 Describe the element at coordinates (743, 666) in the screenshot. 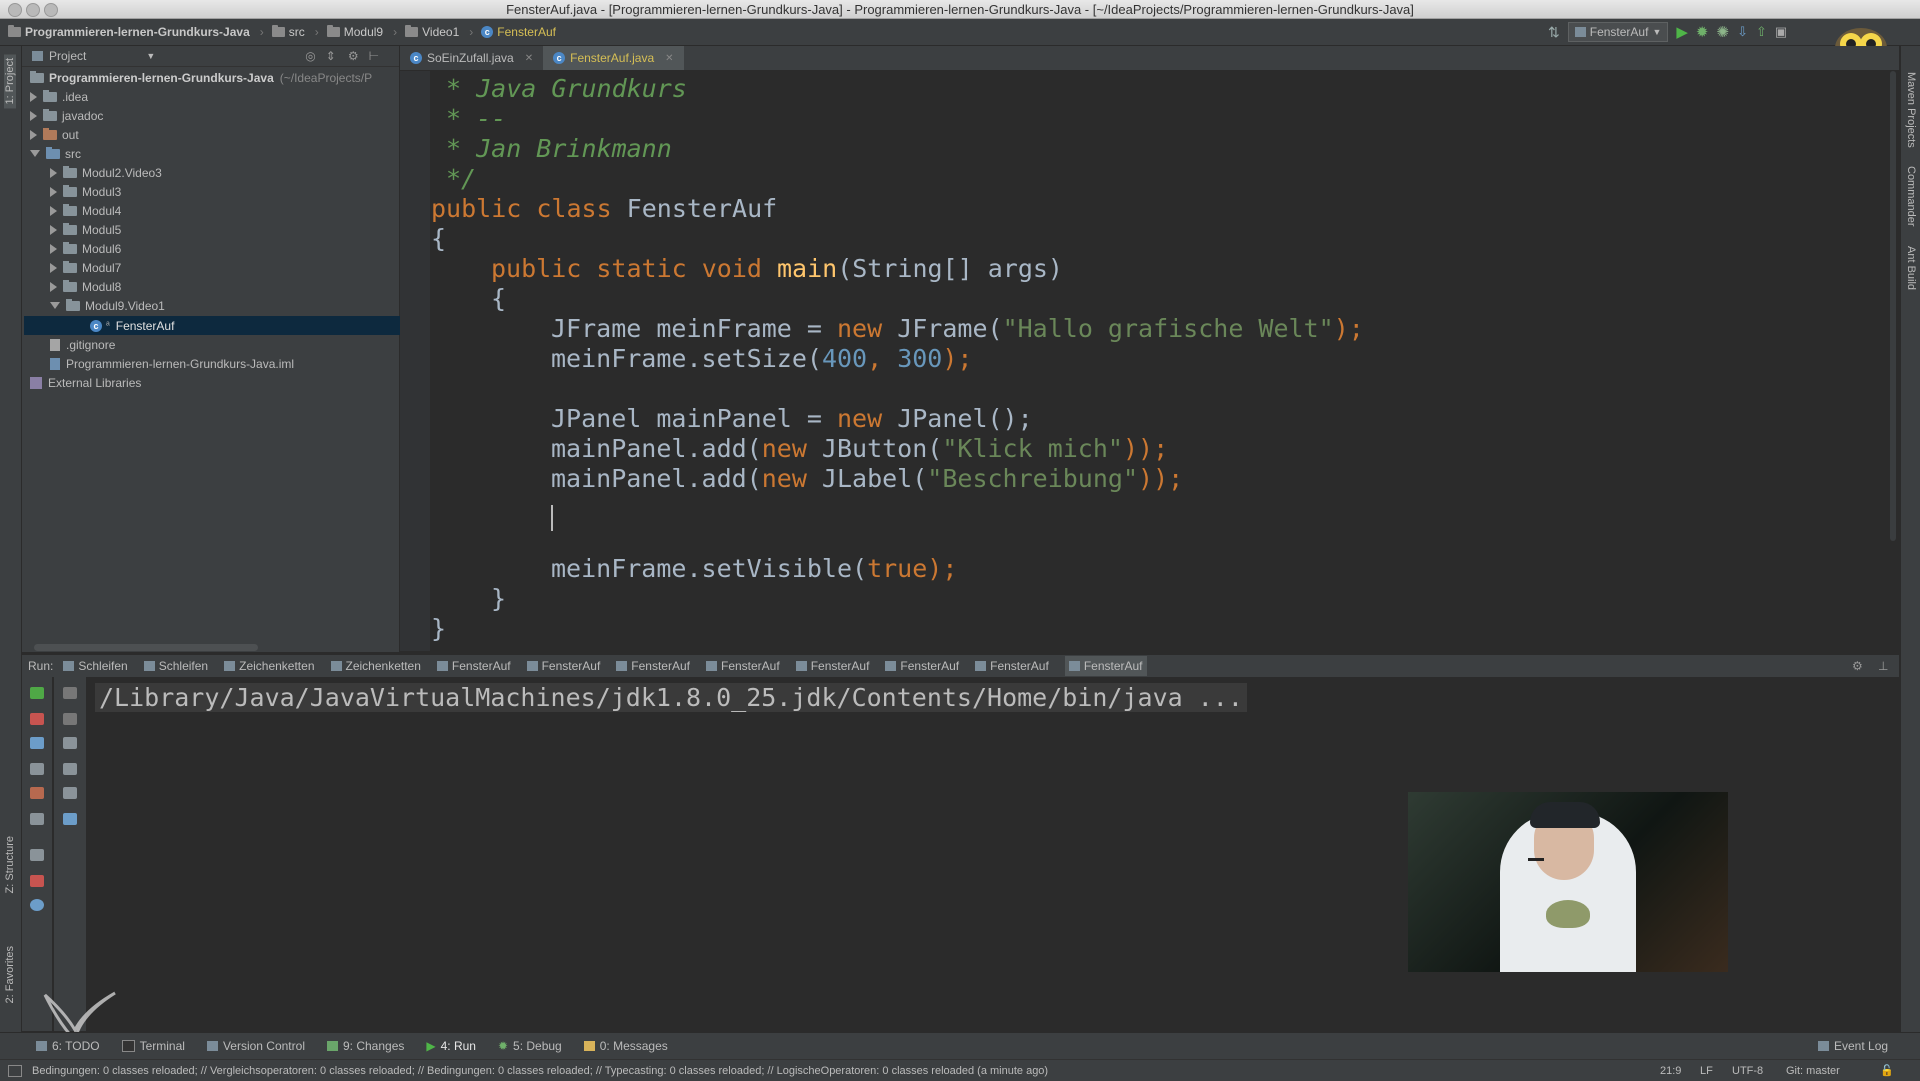

I see `run-tab-fensterauf-4: FensterAuf` at that location.